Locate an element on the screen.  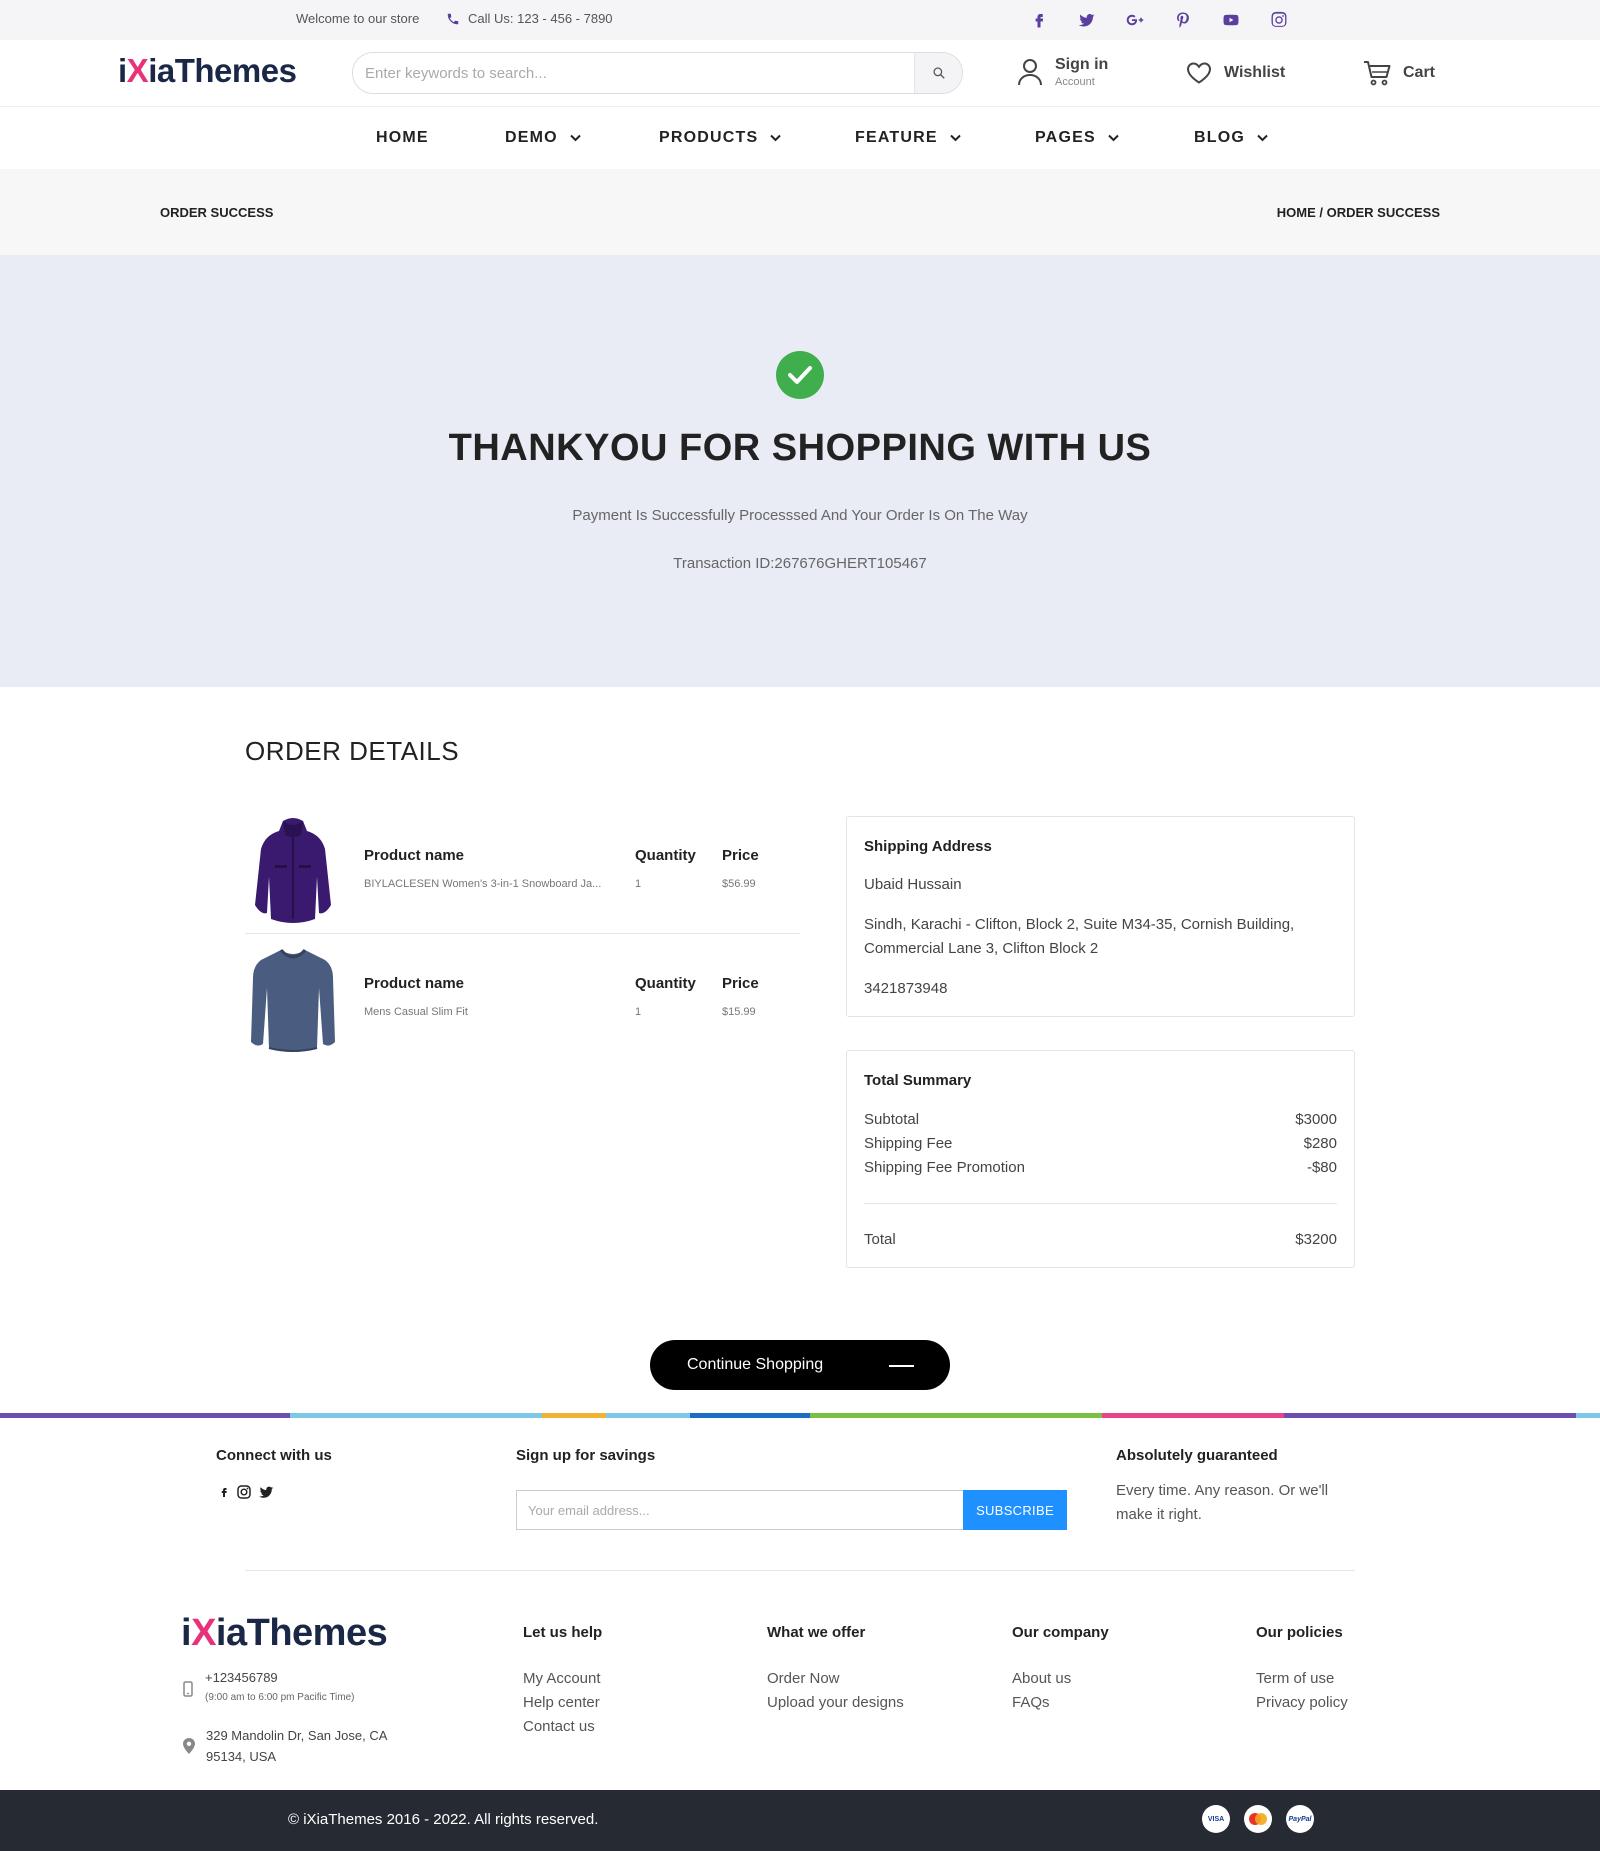
pinterest-icon is located at coordinates (1183, 20).